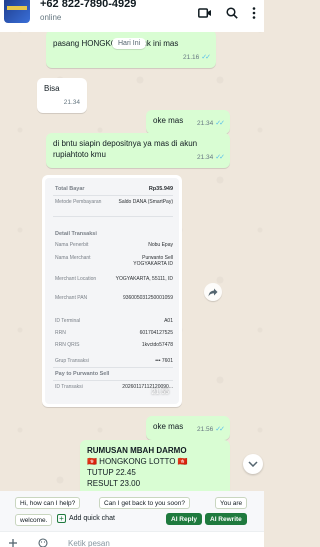 Image resolution: width=320 pixels, height=547 pixels. I want to click on receipt-row-label: Merchant PAN, so click(71, 298).